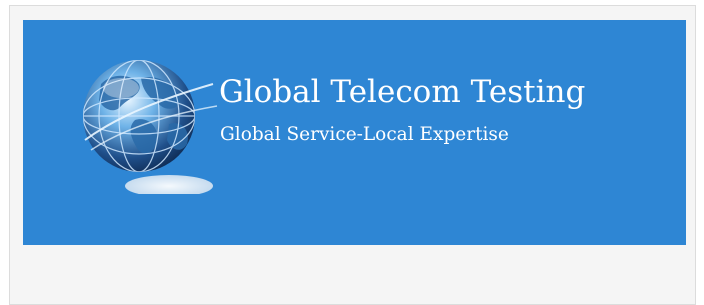  I want to click on company-name: Global Telecom Testing, so click(402, 92).